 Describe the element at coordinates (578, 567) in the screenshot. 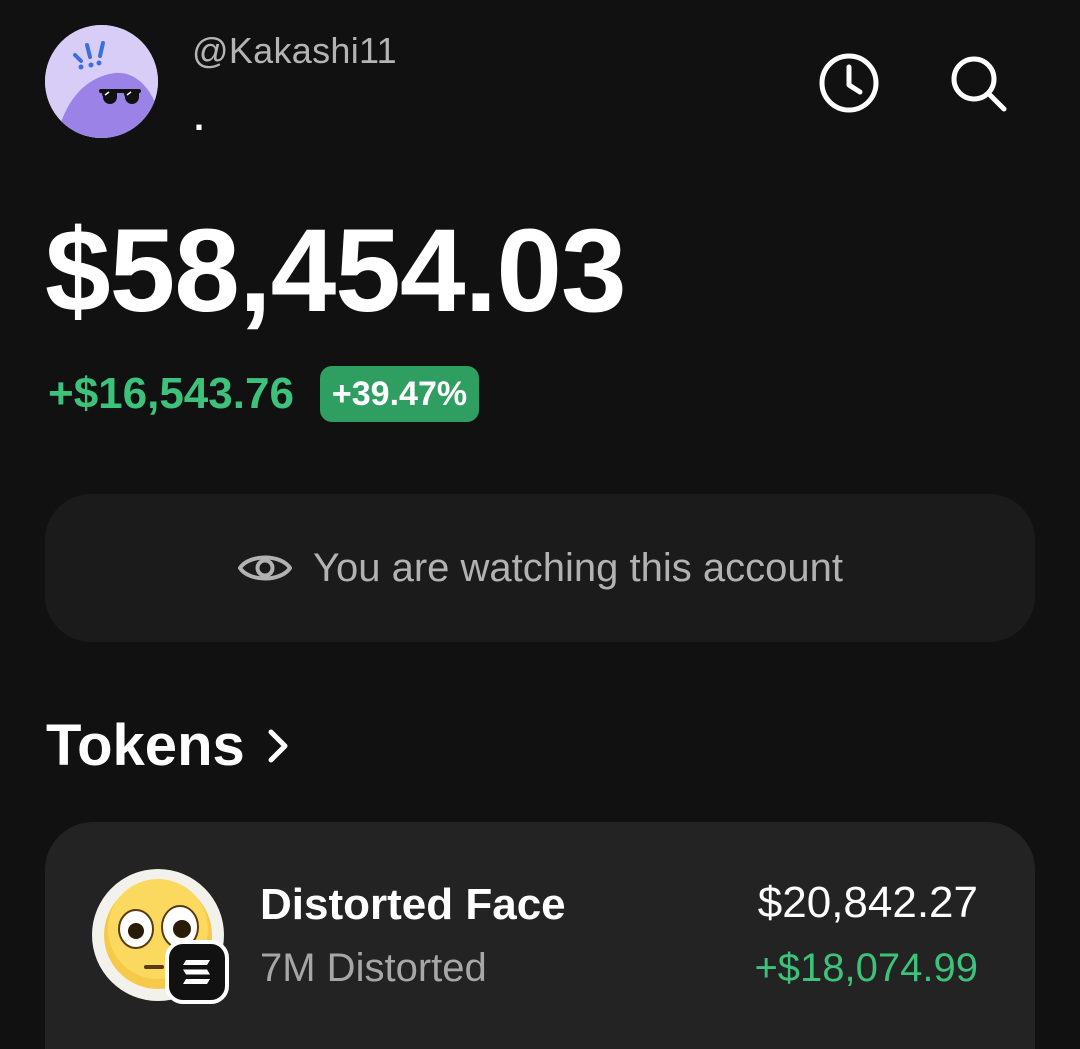

I see `watching-account-text: You are watching this account` at that location.